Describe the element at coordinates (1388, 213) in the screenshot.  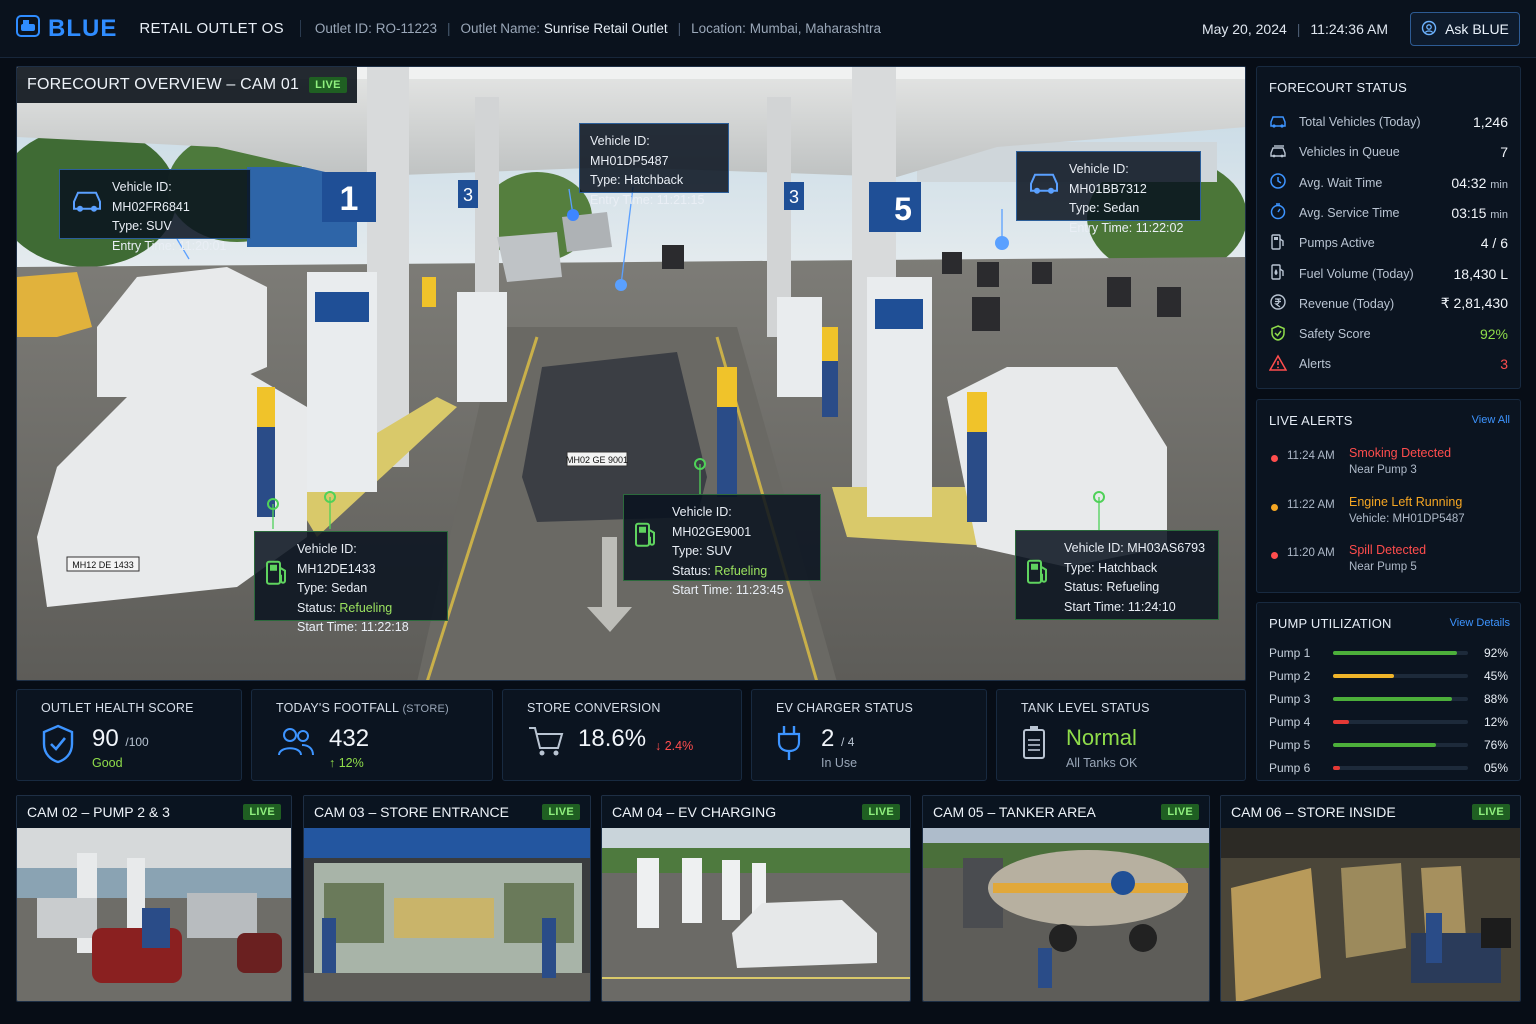
I see `forecourt-status-row: Avg. Service Time 03:15 min` at that location.